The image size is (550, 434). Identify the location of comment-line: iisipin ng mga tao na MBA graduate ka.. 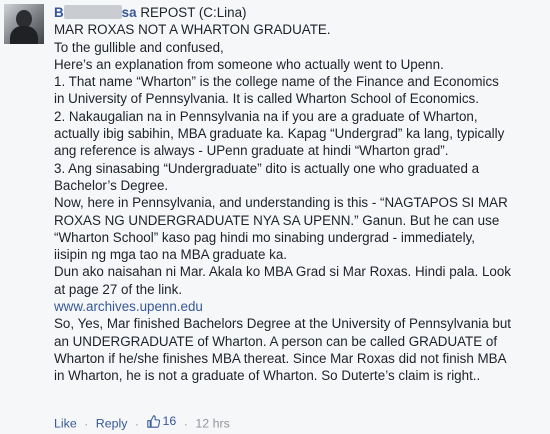
(170, 255).